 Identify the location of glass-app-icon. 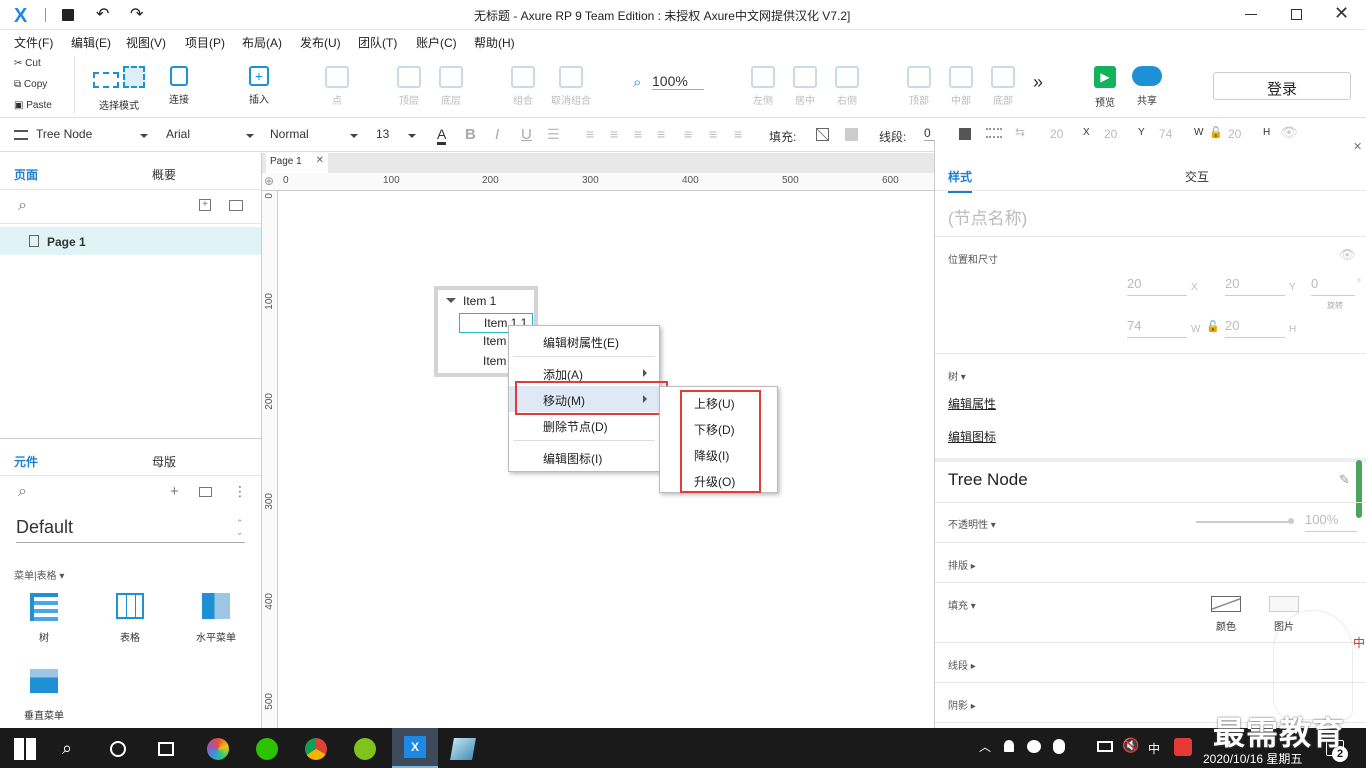
(463, 749).